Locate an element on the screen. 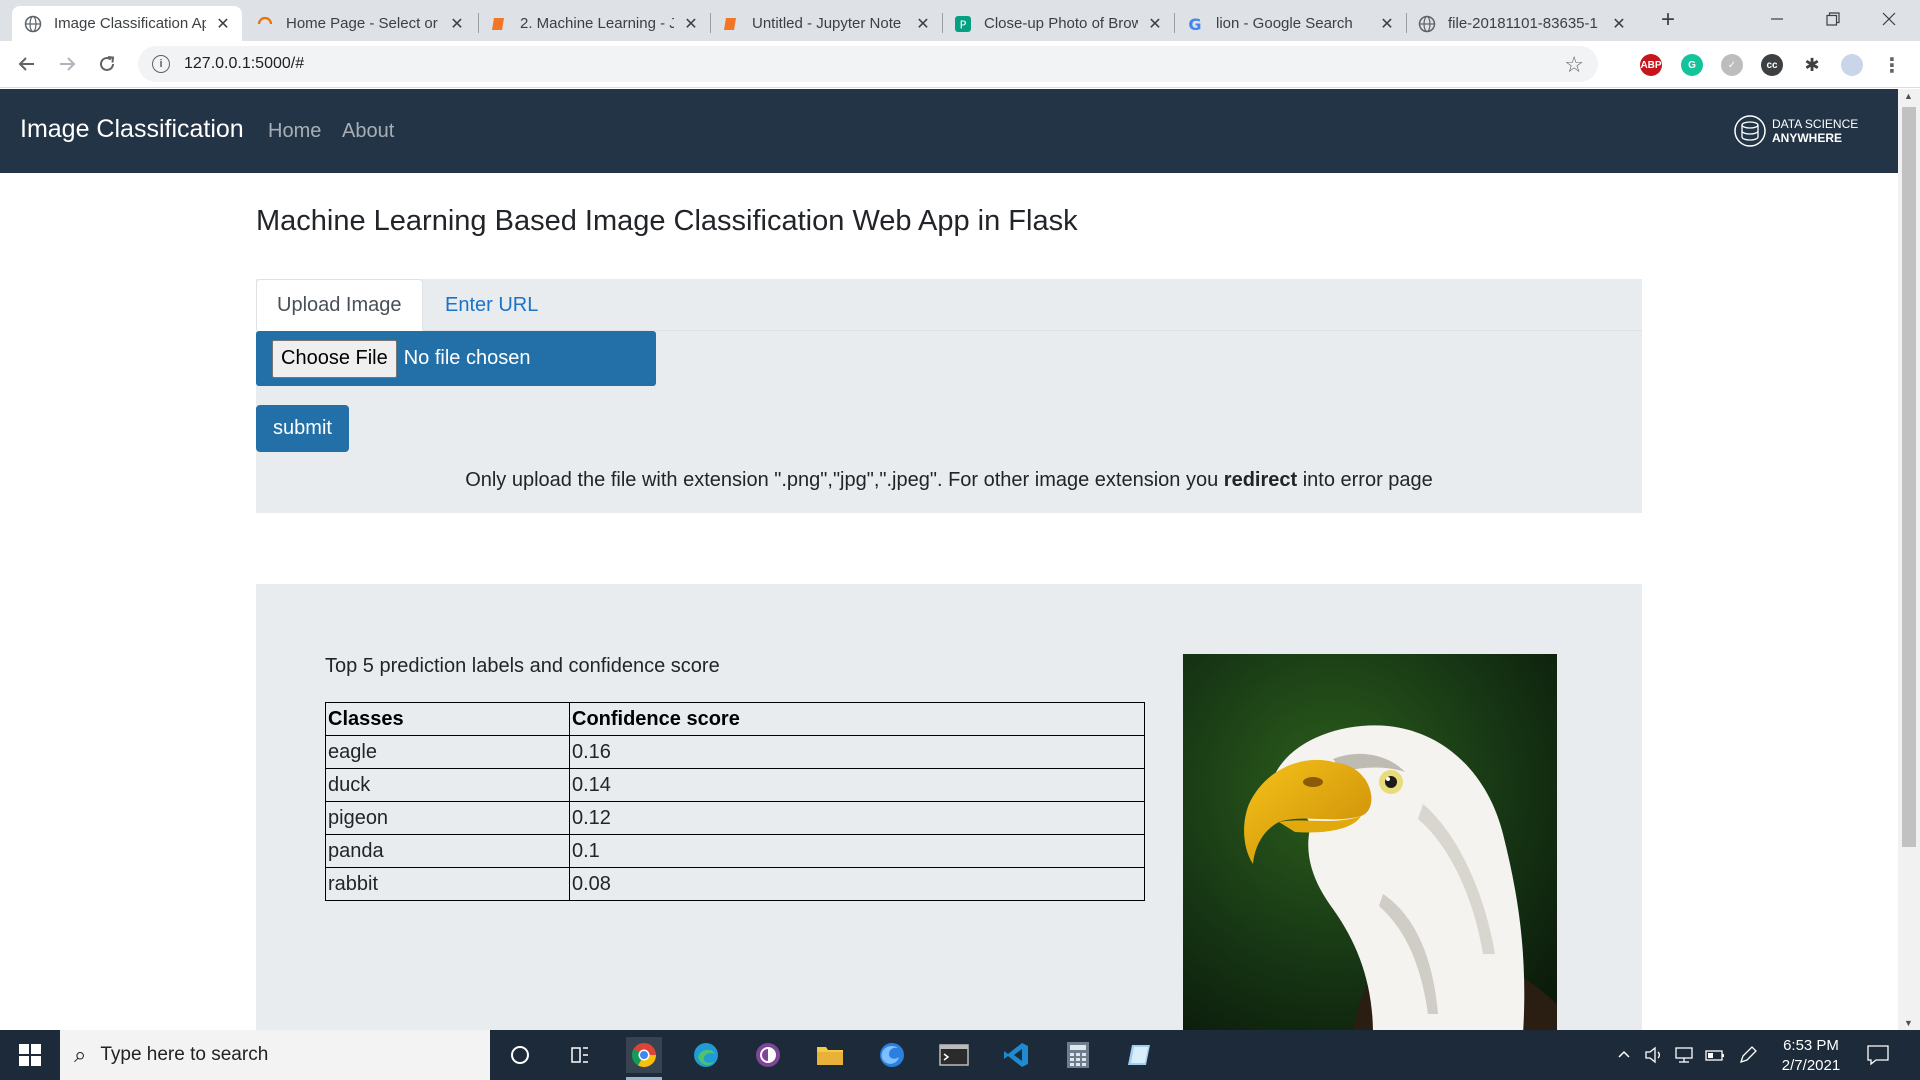  restore-button is located at coordinates (1833, 19).